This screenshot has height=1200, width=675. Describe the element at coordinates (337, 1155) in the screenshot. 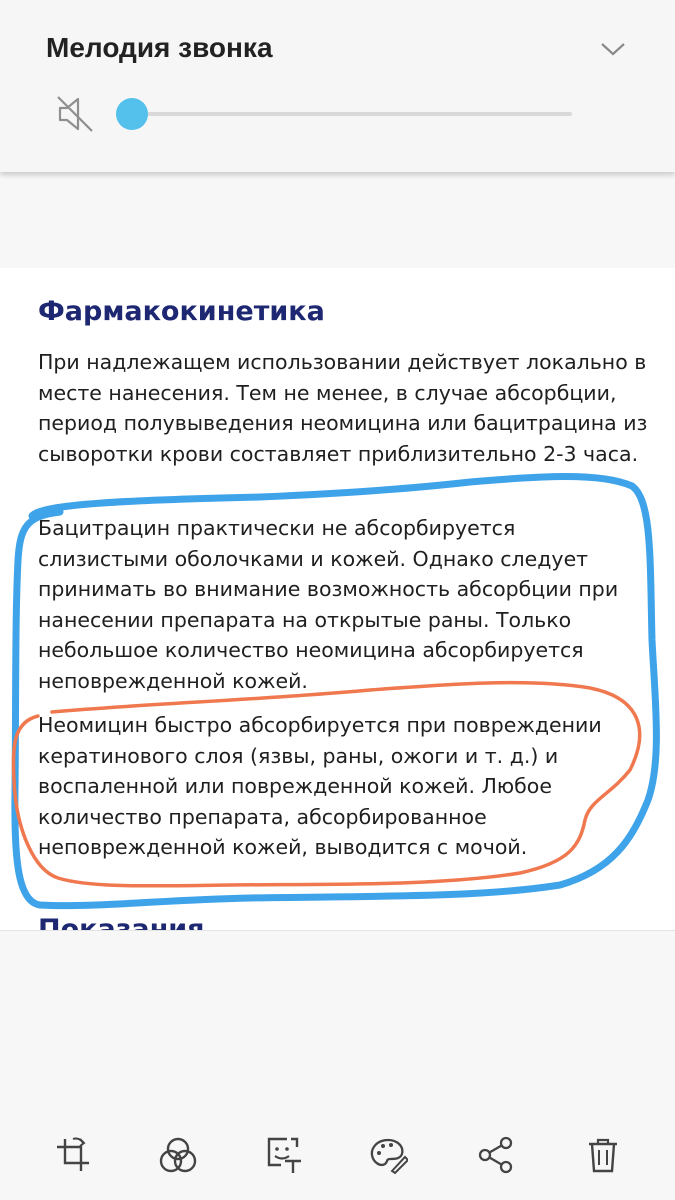

I see `edit-toolbar` at that location.